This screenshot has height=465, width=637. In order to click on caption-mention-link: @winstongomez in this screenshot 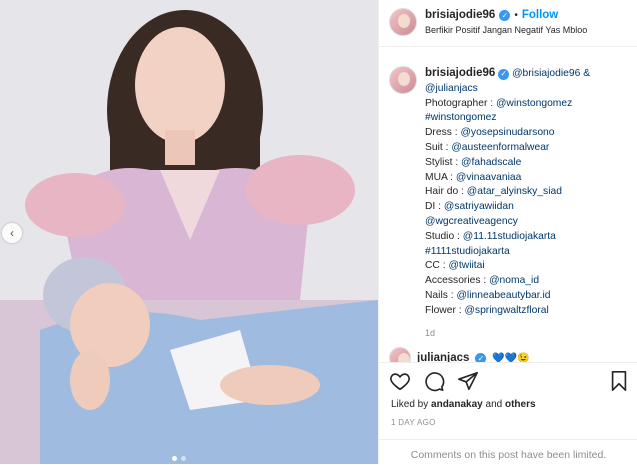, I will do `click(534, 103)`.